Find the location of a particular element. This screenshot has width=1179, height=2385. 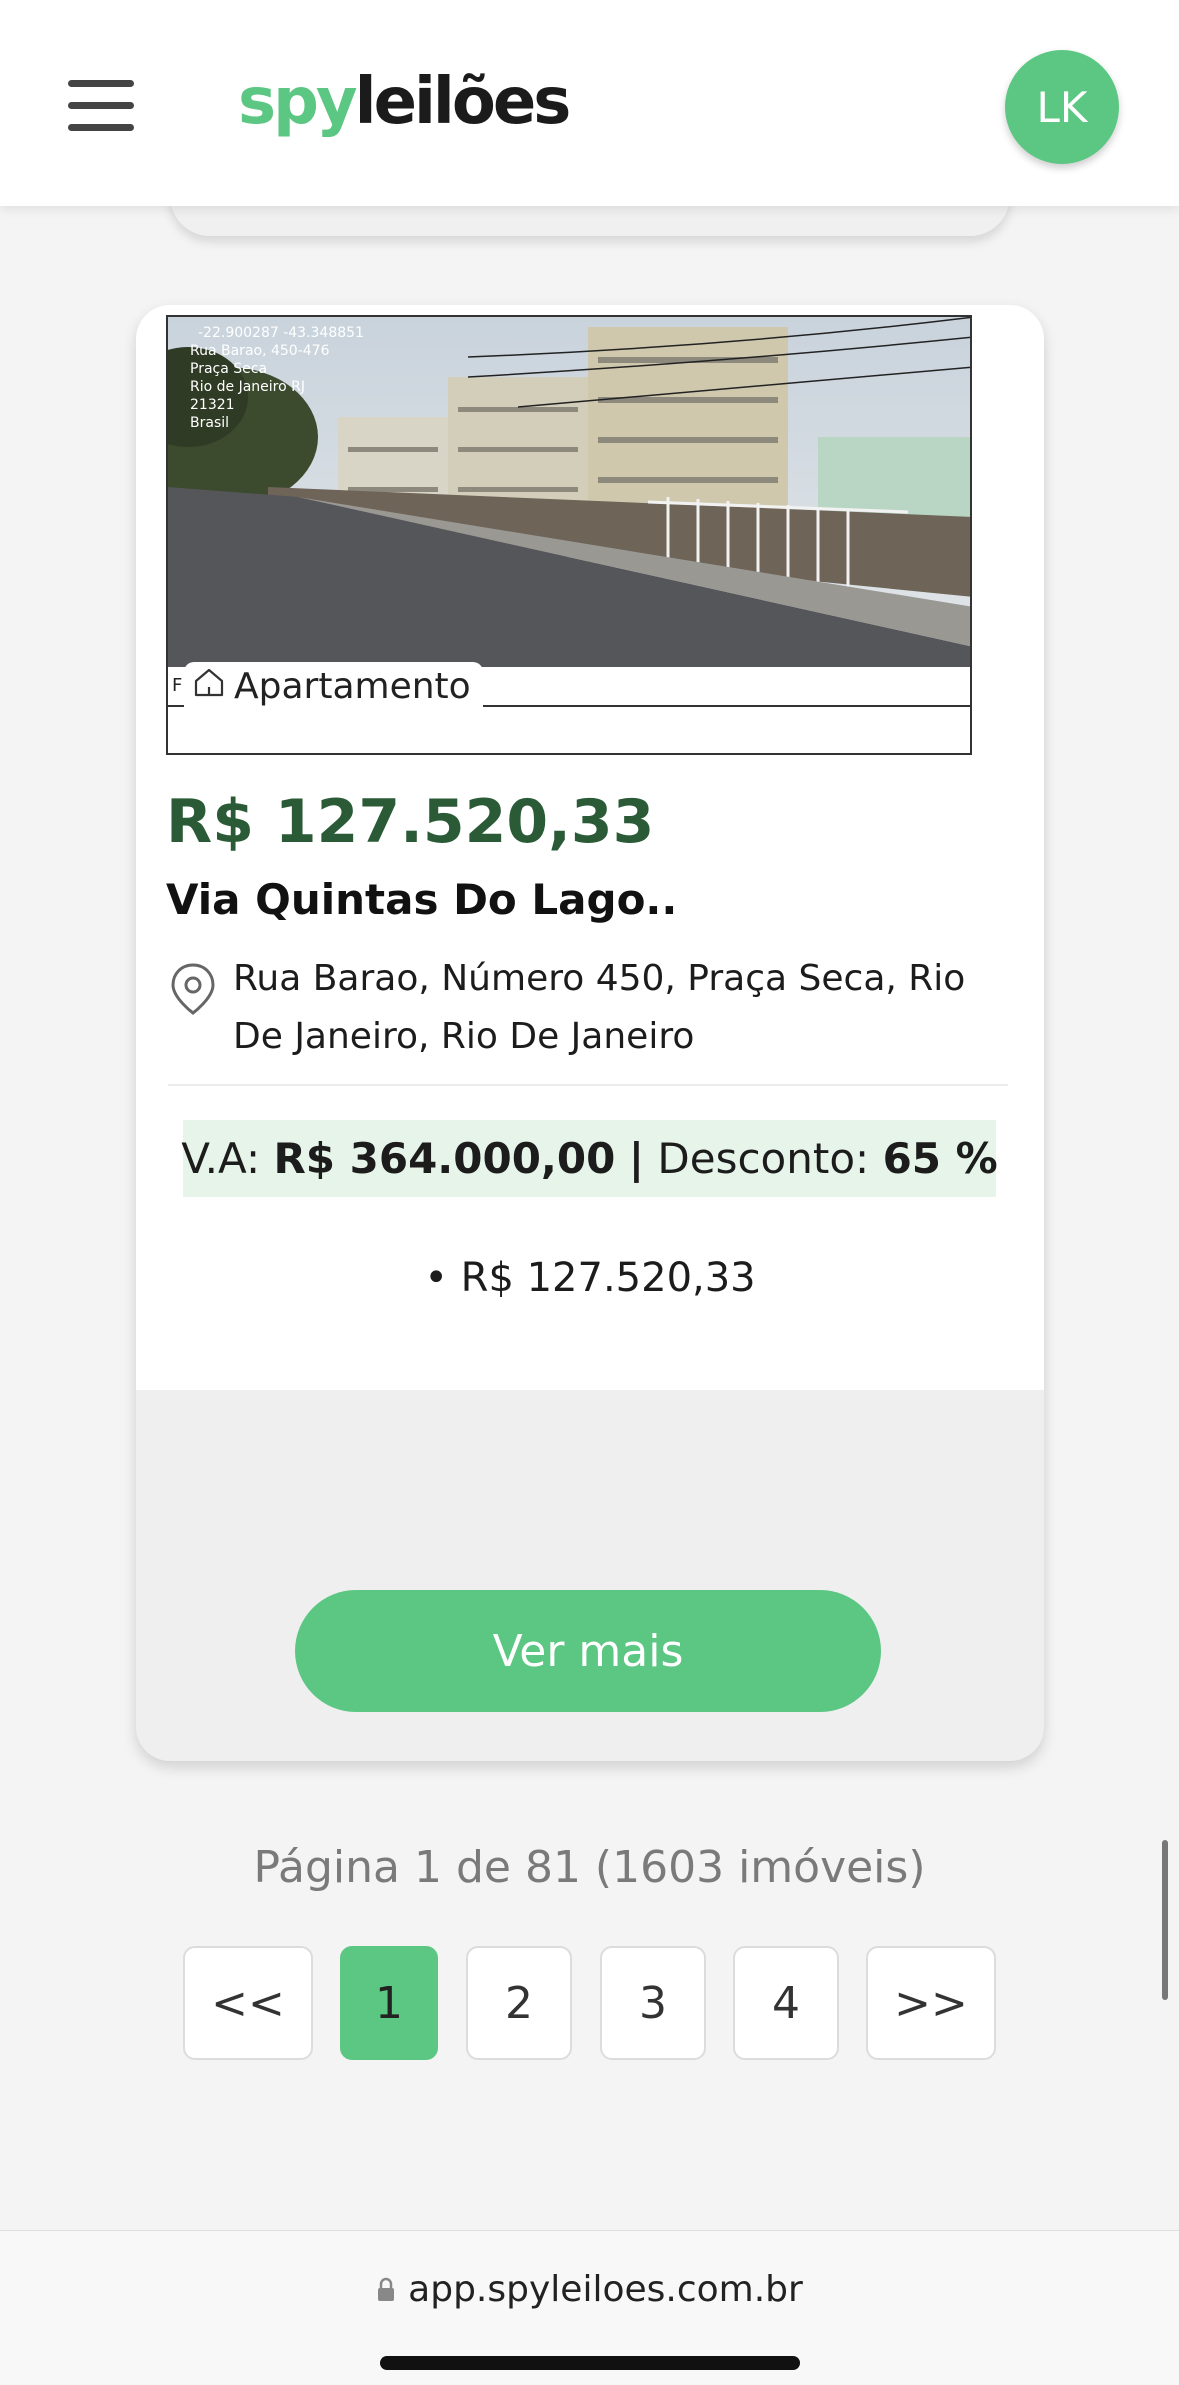

va-value: R$ 364.000,00 is located at coordinates (444, 1158).